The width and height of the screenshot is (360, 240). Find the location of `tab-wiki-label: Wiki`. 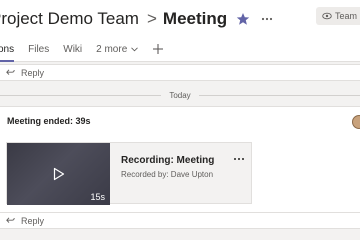

tab-wiki-label: Wiki is located at coordinates (73, 49).